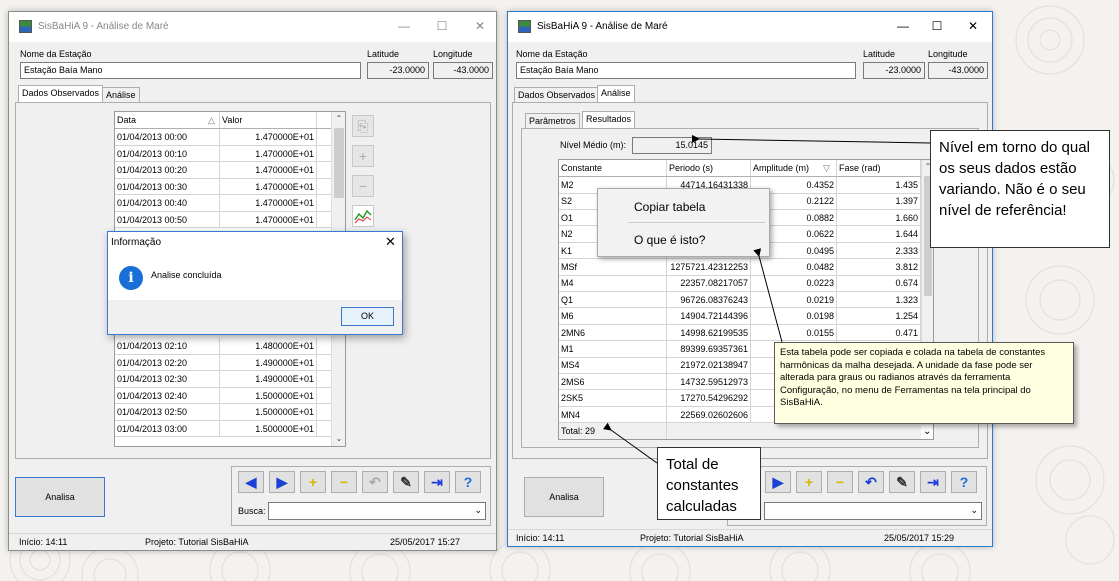 Image resolution: width=1119 pixels, height=581 pixels. I want to click on arrow-total, so click(630, 443).